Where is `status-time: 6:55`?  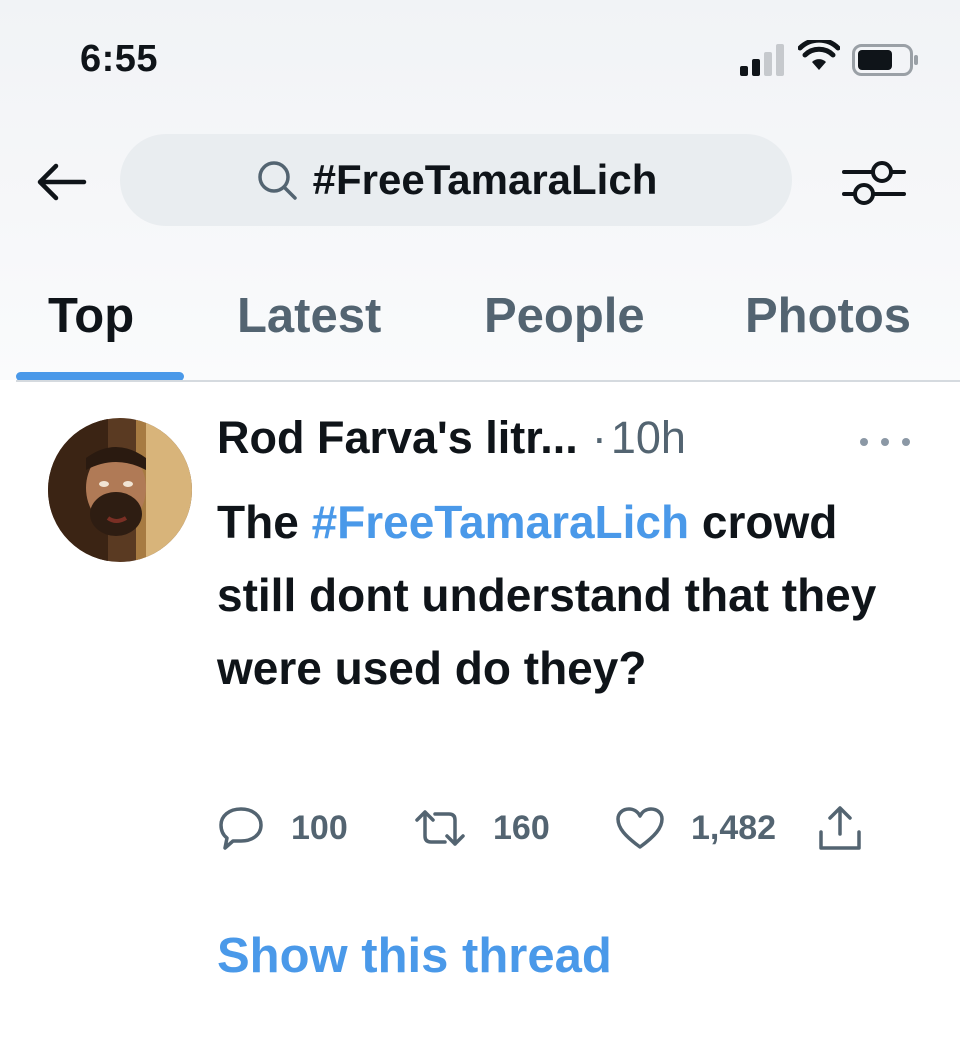
status-time: 6:55 is located at coordinates (119, 59).